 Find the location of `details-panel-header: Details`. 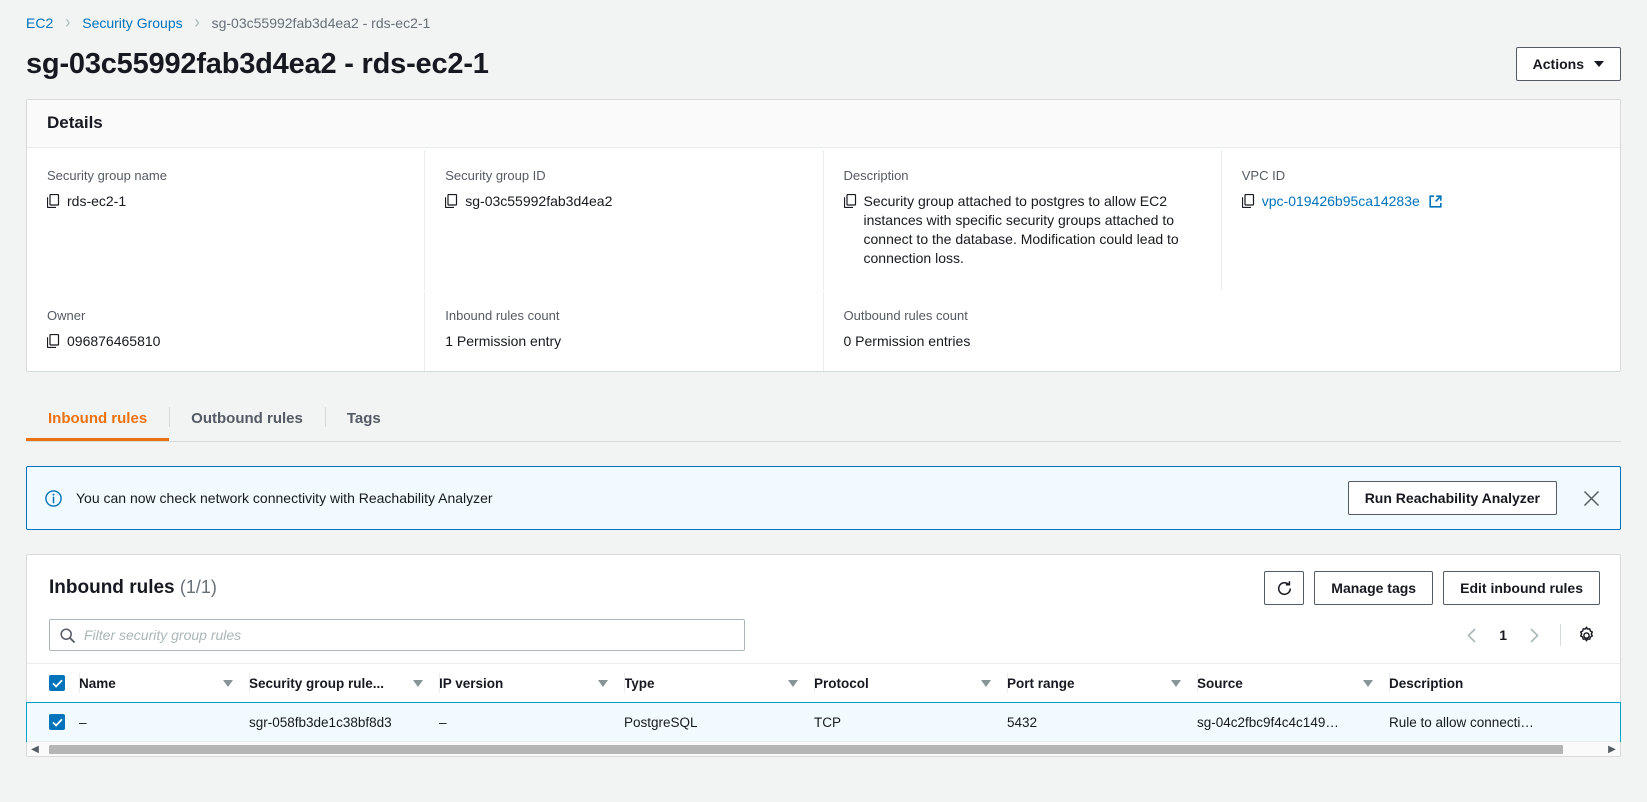

details-panel-header: Details is located at coordinates (823, 124).